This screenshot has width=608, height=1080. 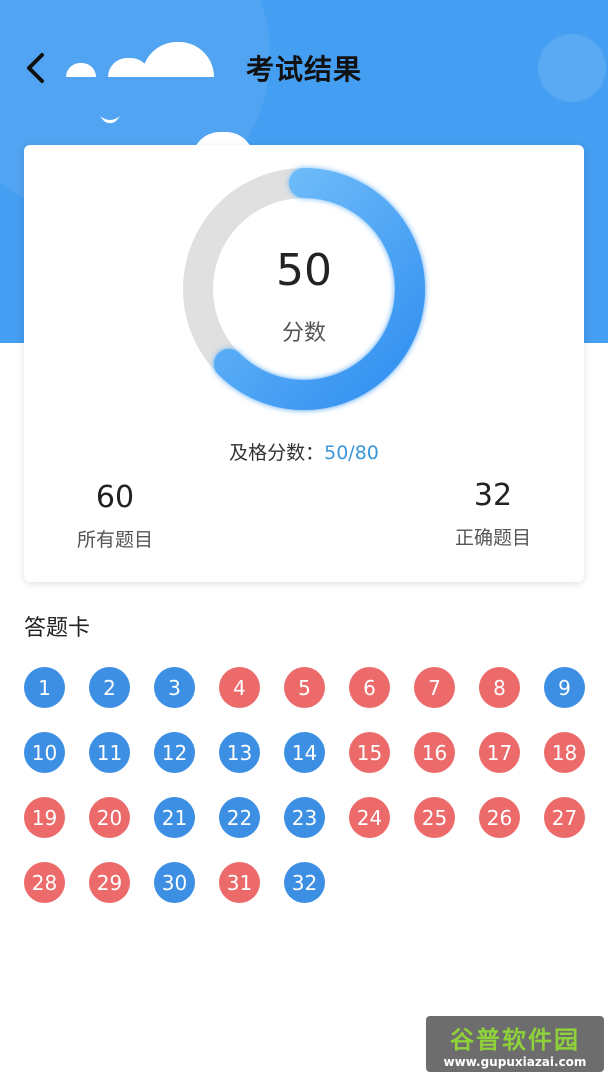 I want to click on answer-item: 32, so click(x=304, y=882).